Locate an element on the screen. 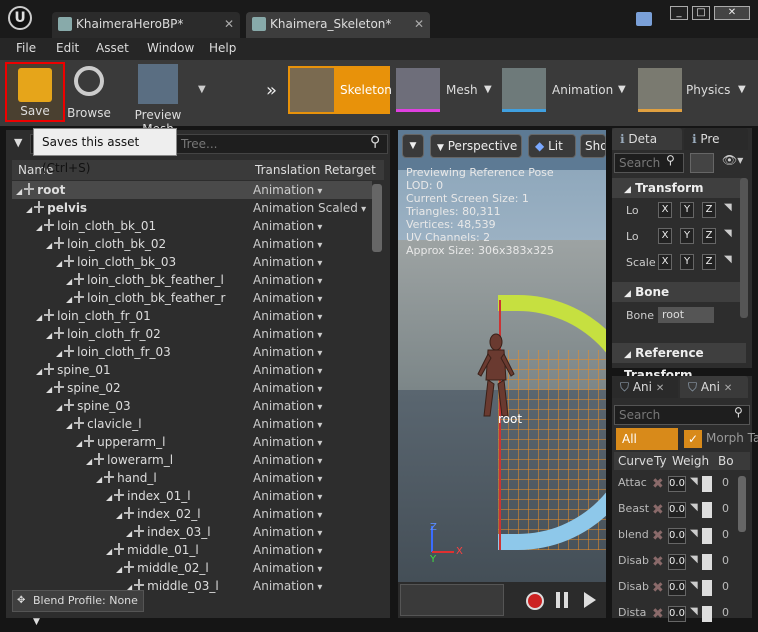  menu-file: File is located at coordinates (26, 48).